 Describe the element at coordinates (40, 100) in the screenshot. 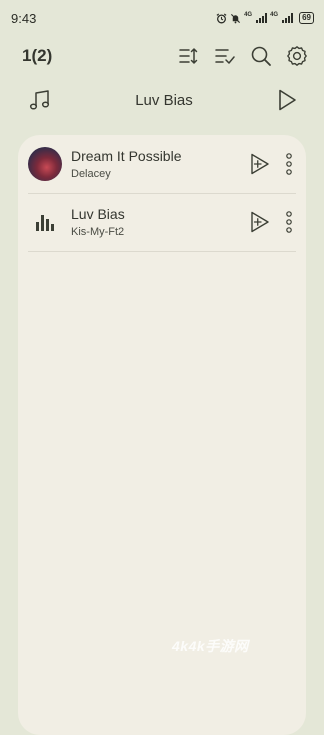

I see `music-note-icon` at that location.